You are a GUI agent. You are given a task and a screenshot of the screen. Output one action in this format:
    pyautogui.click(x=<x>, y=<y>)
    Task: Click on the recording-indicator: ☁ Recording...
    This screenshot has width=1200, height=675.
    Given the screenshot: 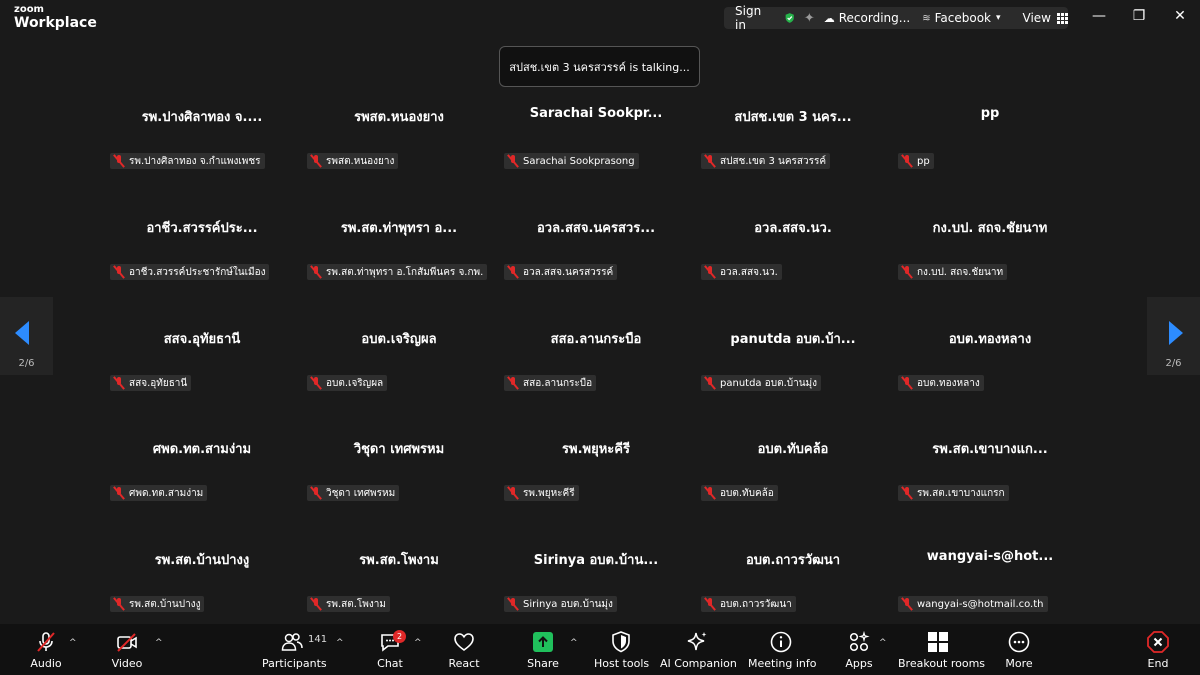 What is the action you would take?
    pyautogui.click(x=867, y=18)
    